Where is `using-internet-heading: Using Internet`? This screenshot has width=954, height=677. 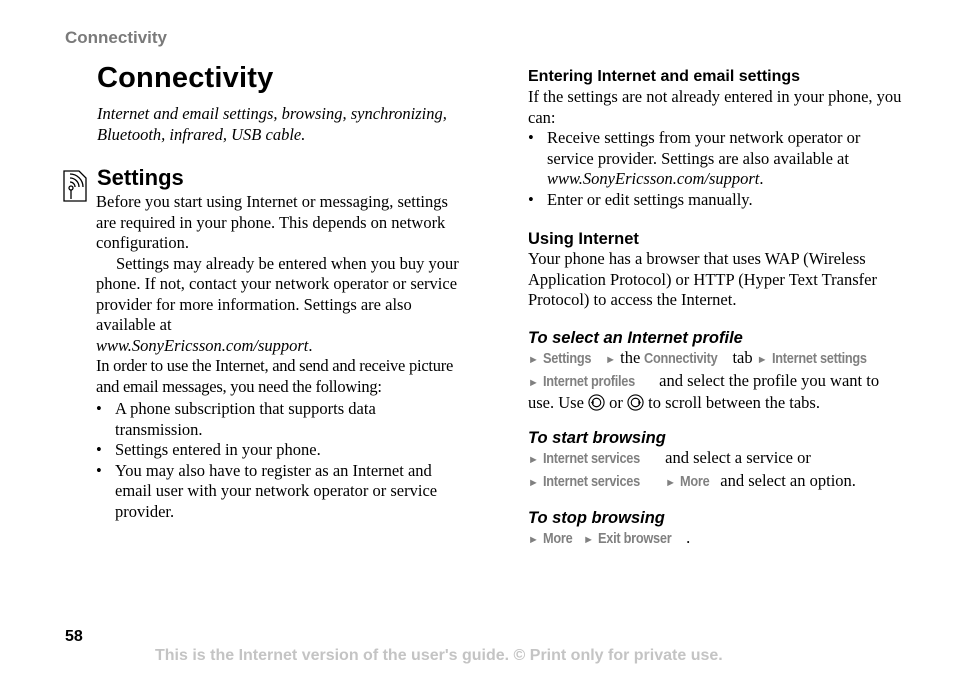
using-internet-heading: Using Internet is located at coordinates (583, 239).